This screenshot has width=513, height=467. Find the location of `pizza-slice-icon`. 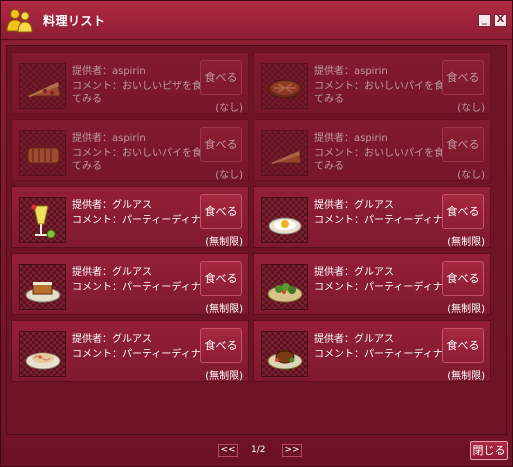

pizza-slice-icon is located at coordinates (42, 86).